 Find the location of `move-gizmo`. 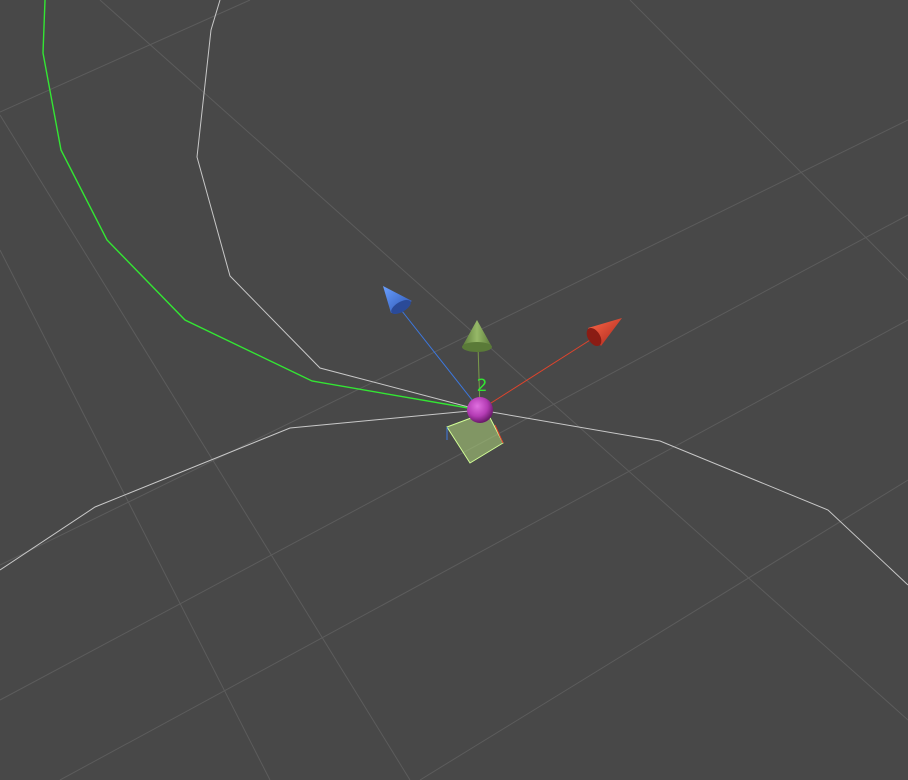

move-gizmo is located at coordinates (502, 348).